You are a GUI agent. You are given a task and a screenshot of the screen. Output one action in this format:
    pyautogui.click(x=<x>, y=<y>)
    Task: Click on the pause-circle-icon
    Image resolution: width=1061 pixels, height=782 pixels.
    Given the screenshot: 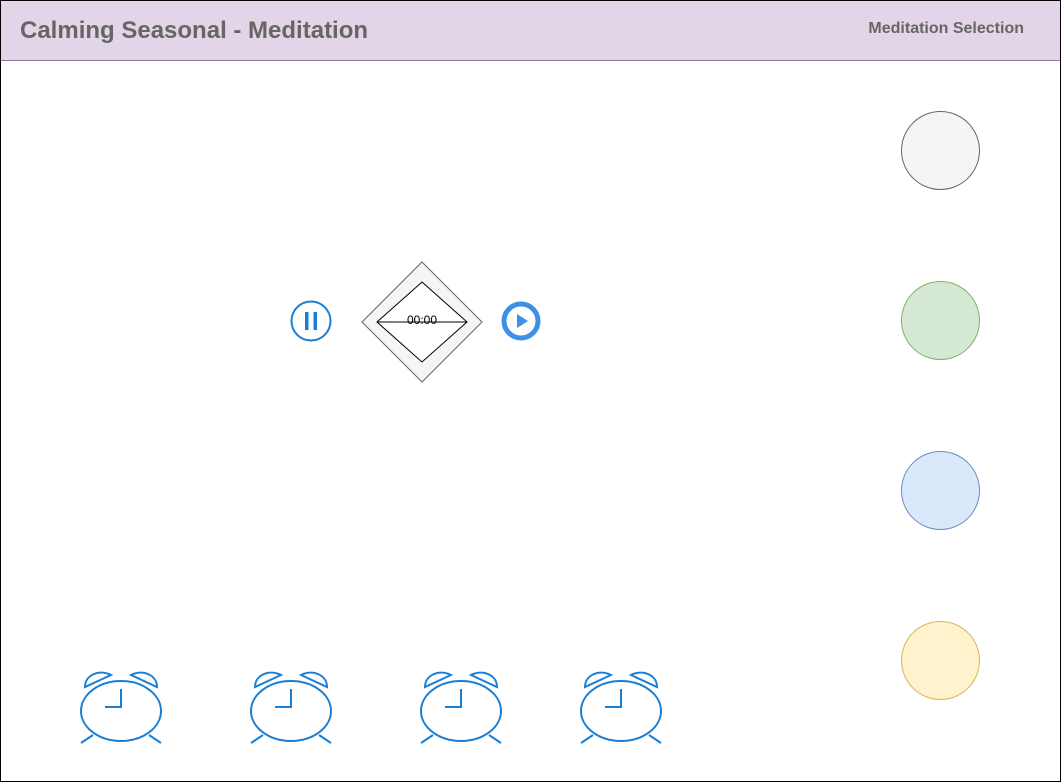 What is the action you would take?
    pyautogui.click(x=311, y=321)
    